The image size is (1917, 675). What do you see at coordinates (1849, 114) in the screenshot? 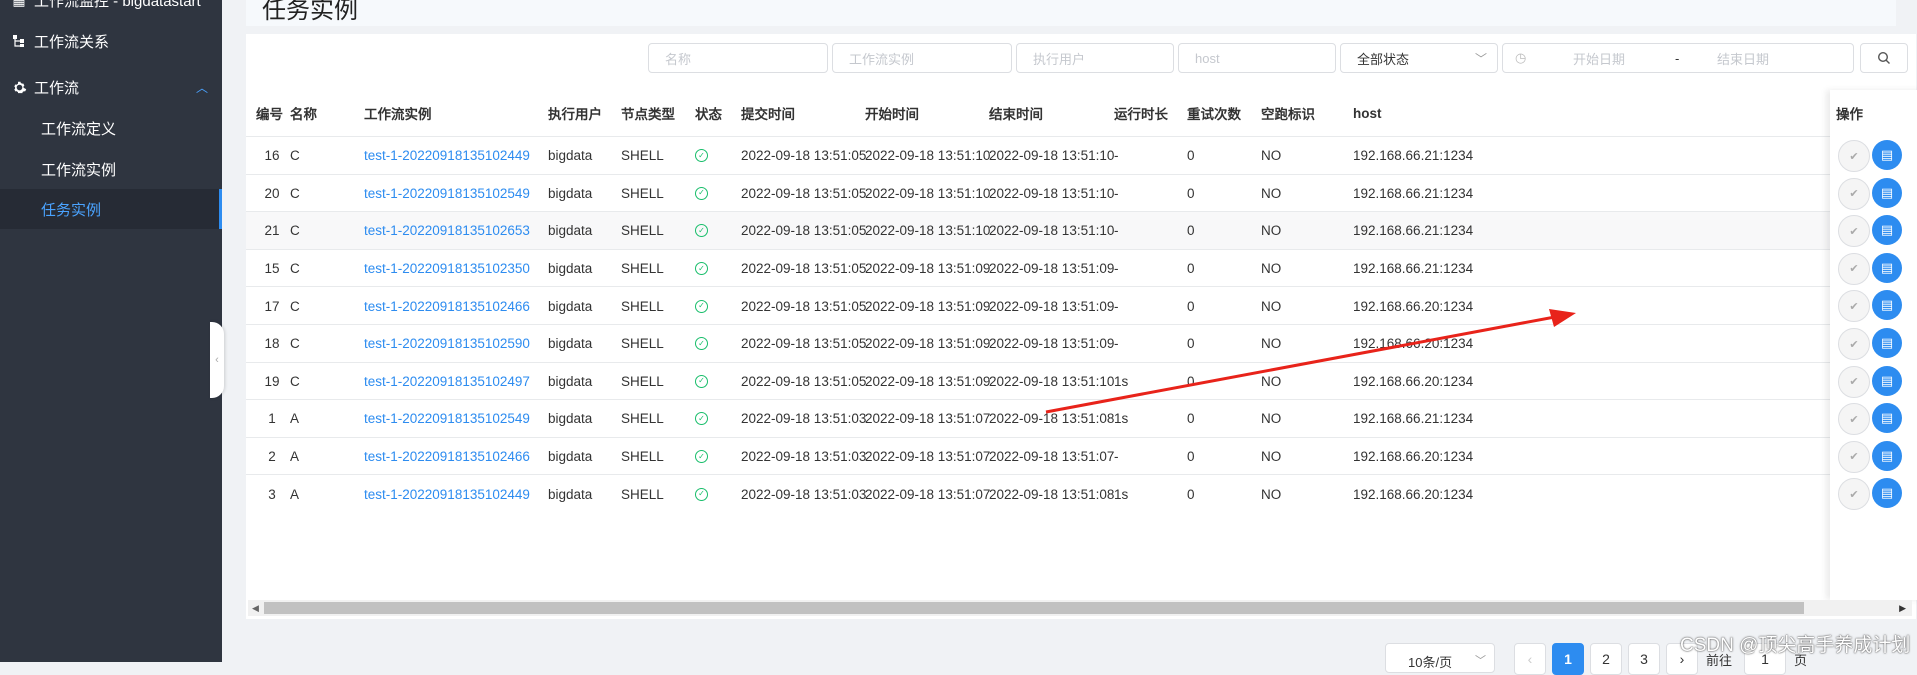
I see `column-header: 操作` at bounding box center [1849, 114].